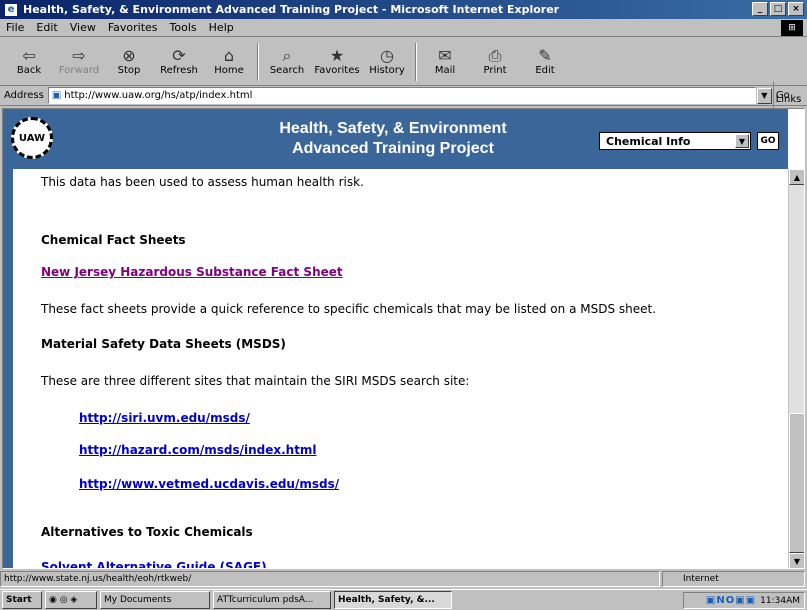  Describe the element at coordinates (221, 27) in the screenshot. I see `menu-help: Help` at that location.